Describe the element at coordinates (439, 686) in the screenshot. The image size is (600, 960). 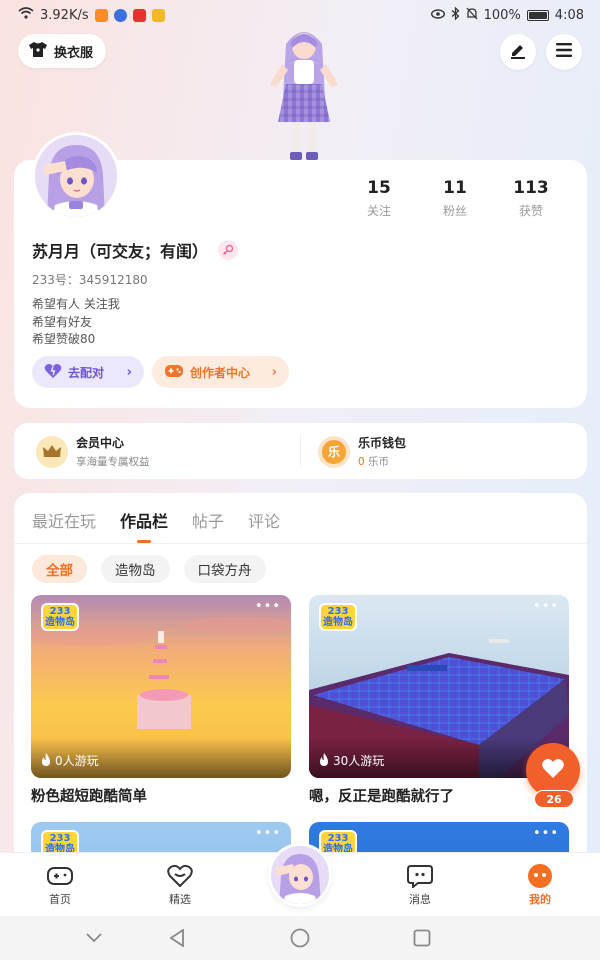
I see `game-card: 233 造物岛 ••• 30人游玩` at that location.